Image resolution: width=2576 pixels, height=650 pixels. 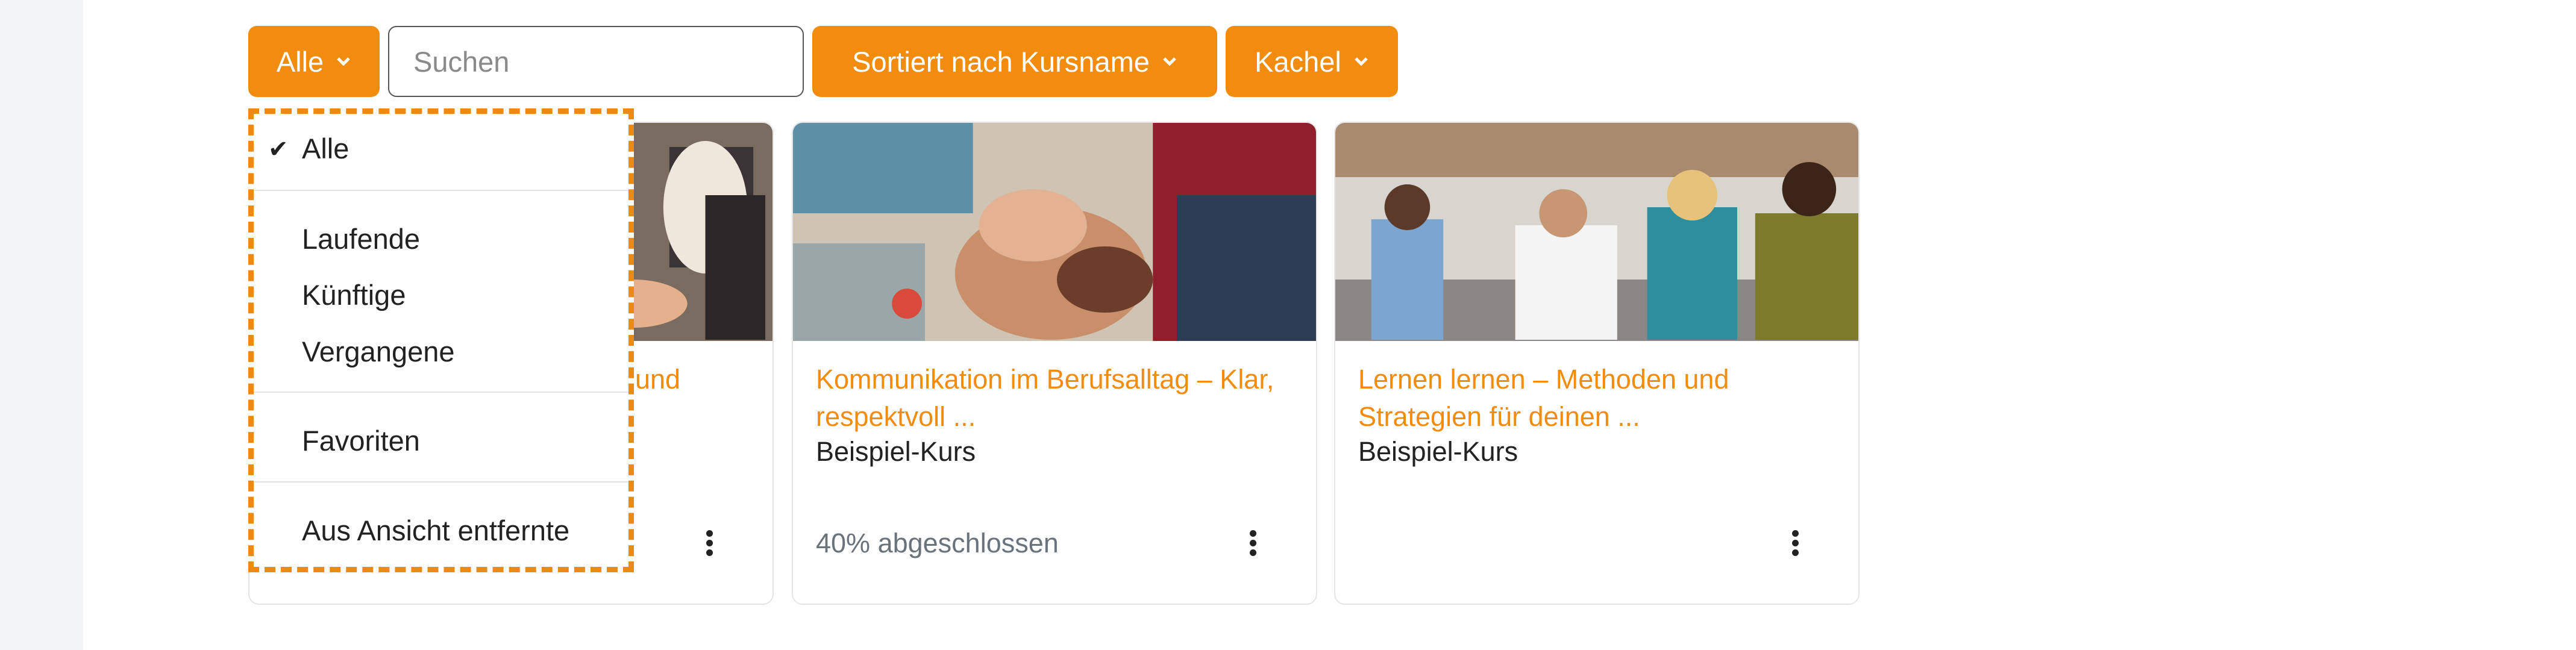 What do you see at coordinates (361, 441) in the screenshot?
I see `dropdown-item-favoriten: Favoriten` at bounding box center [361, 441].